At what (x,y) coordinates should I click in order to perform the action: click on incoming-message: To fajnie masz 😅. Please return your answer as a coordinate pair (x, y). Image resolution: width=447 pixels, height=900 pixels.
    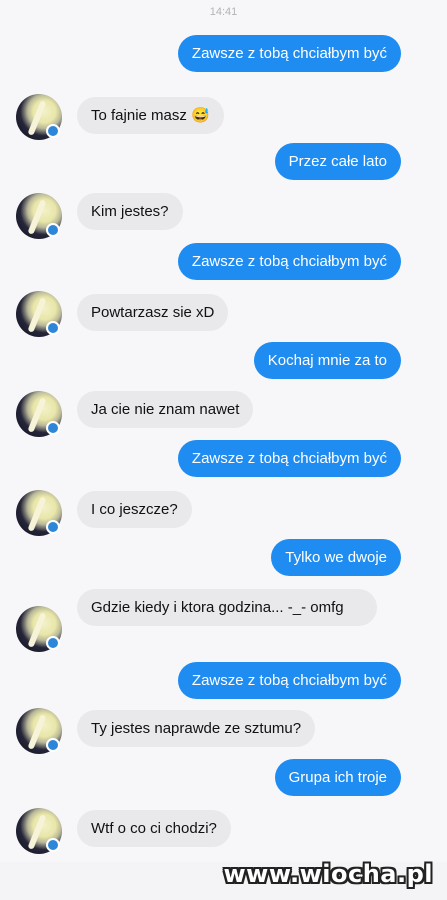
    Looking at the image, I should click on (150, 115).